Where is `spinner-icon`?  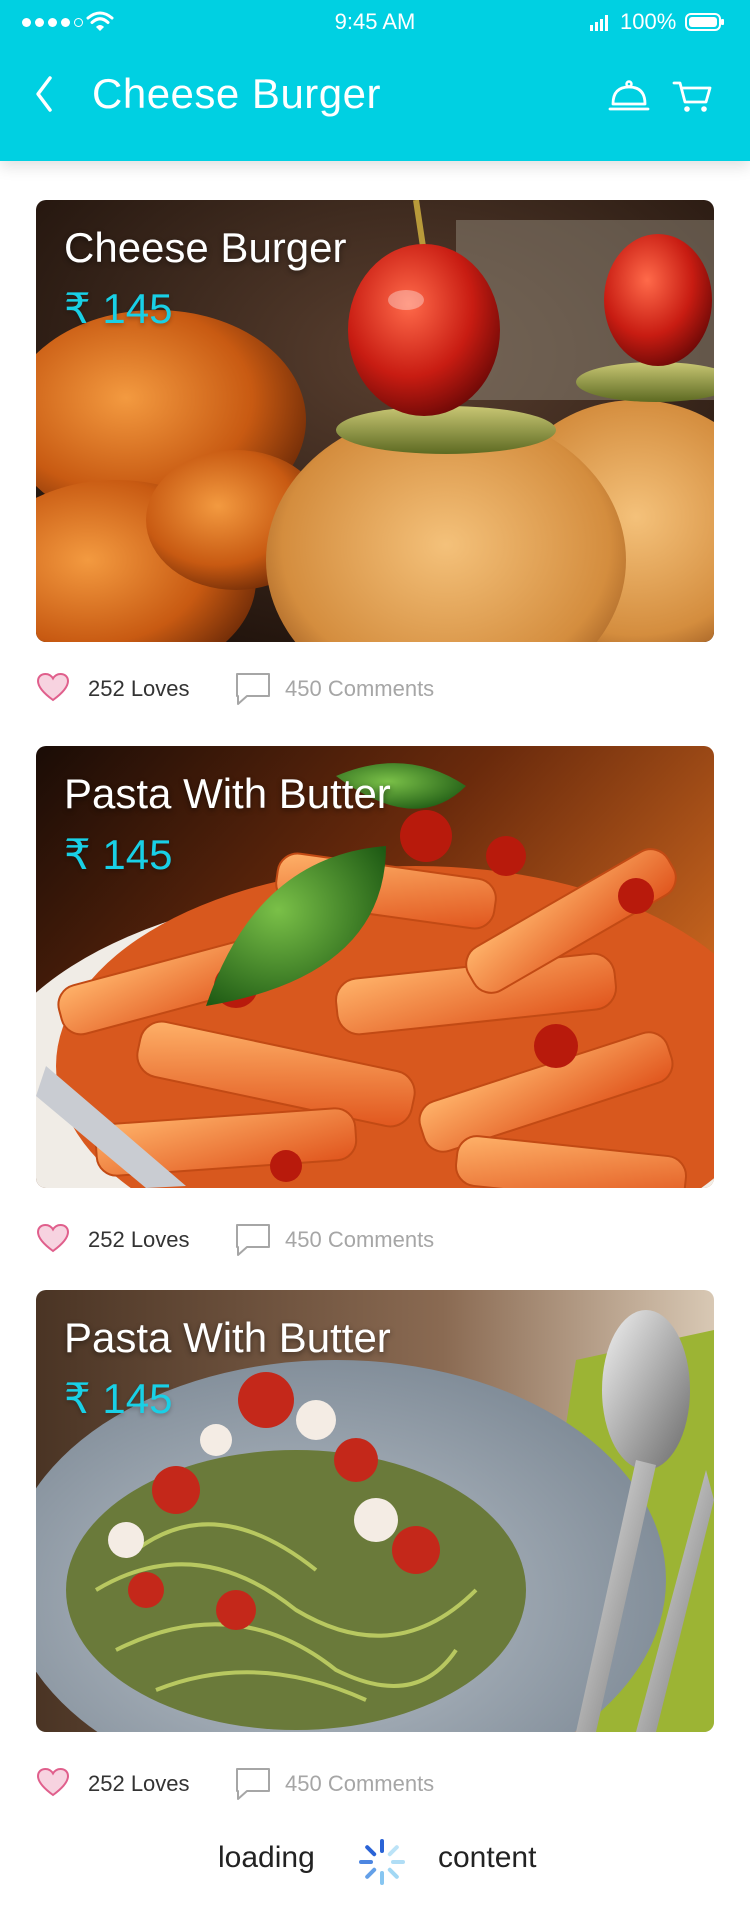 spinner-icon is located at coordinates (382, 1862).